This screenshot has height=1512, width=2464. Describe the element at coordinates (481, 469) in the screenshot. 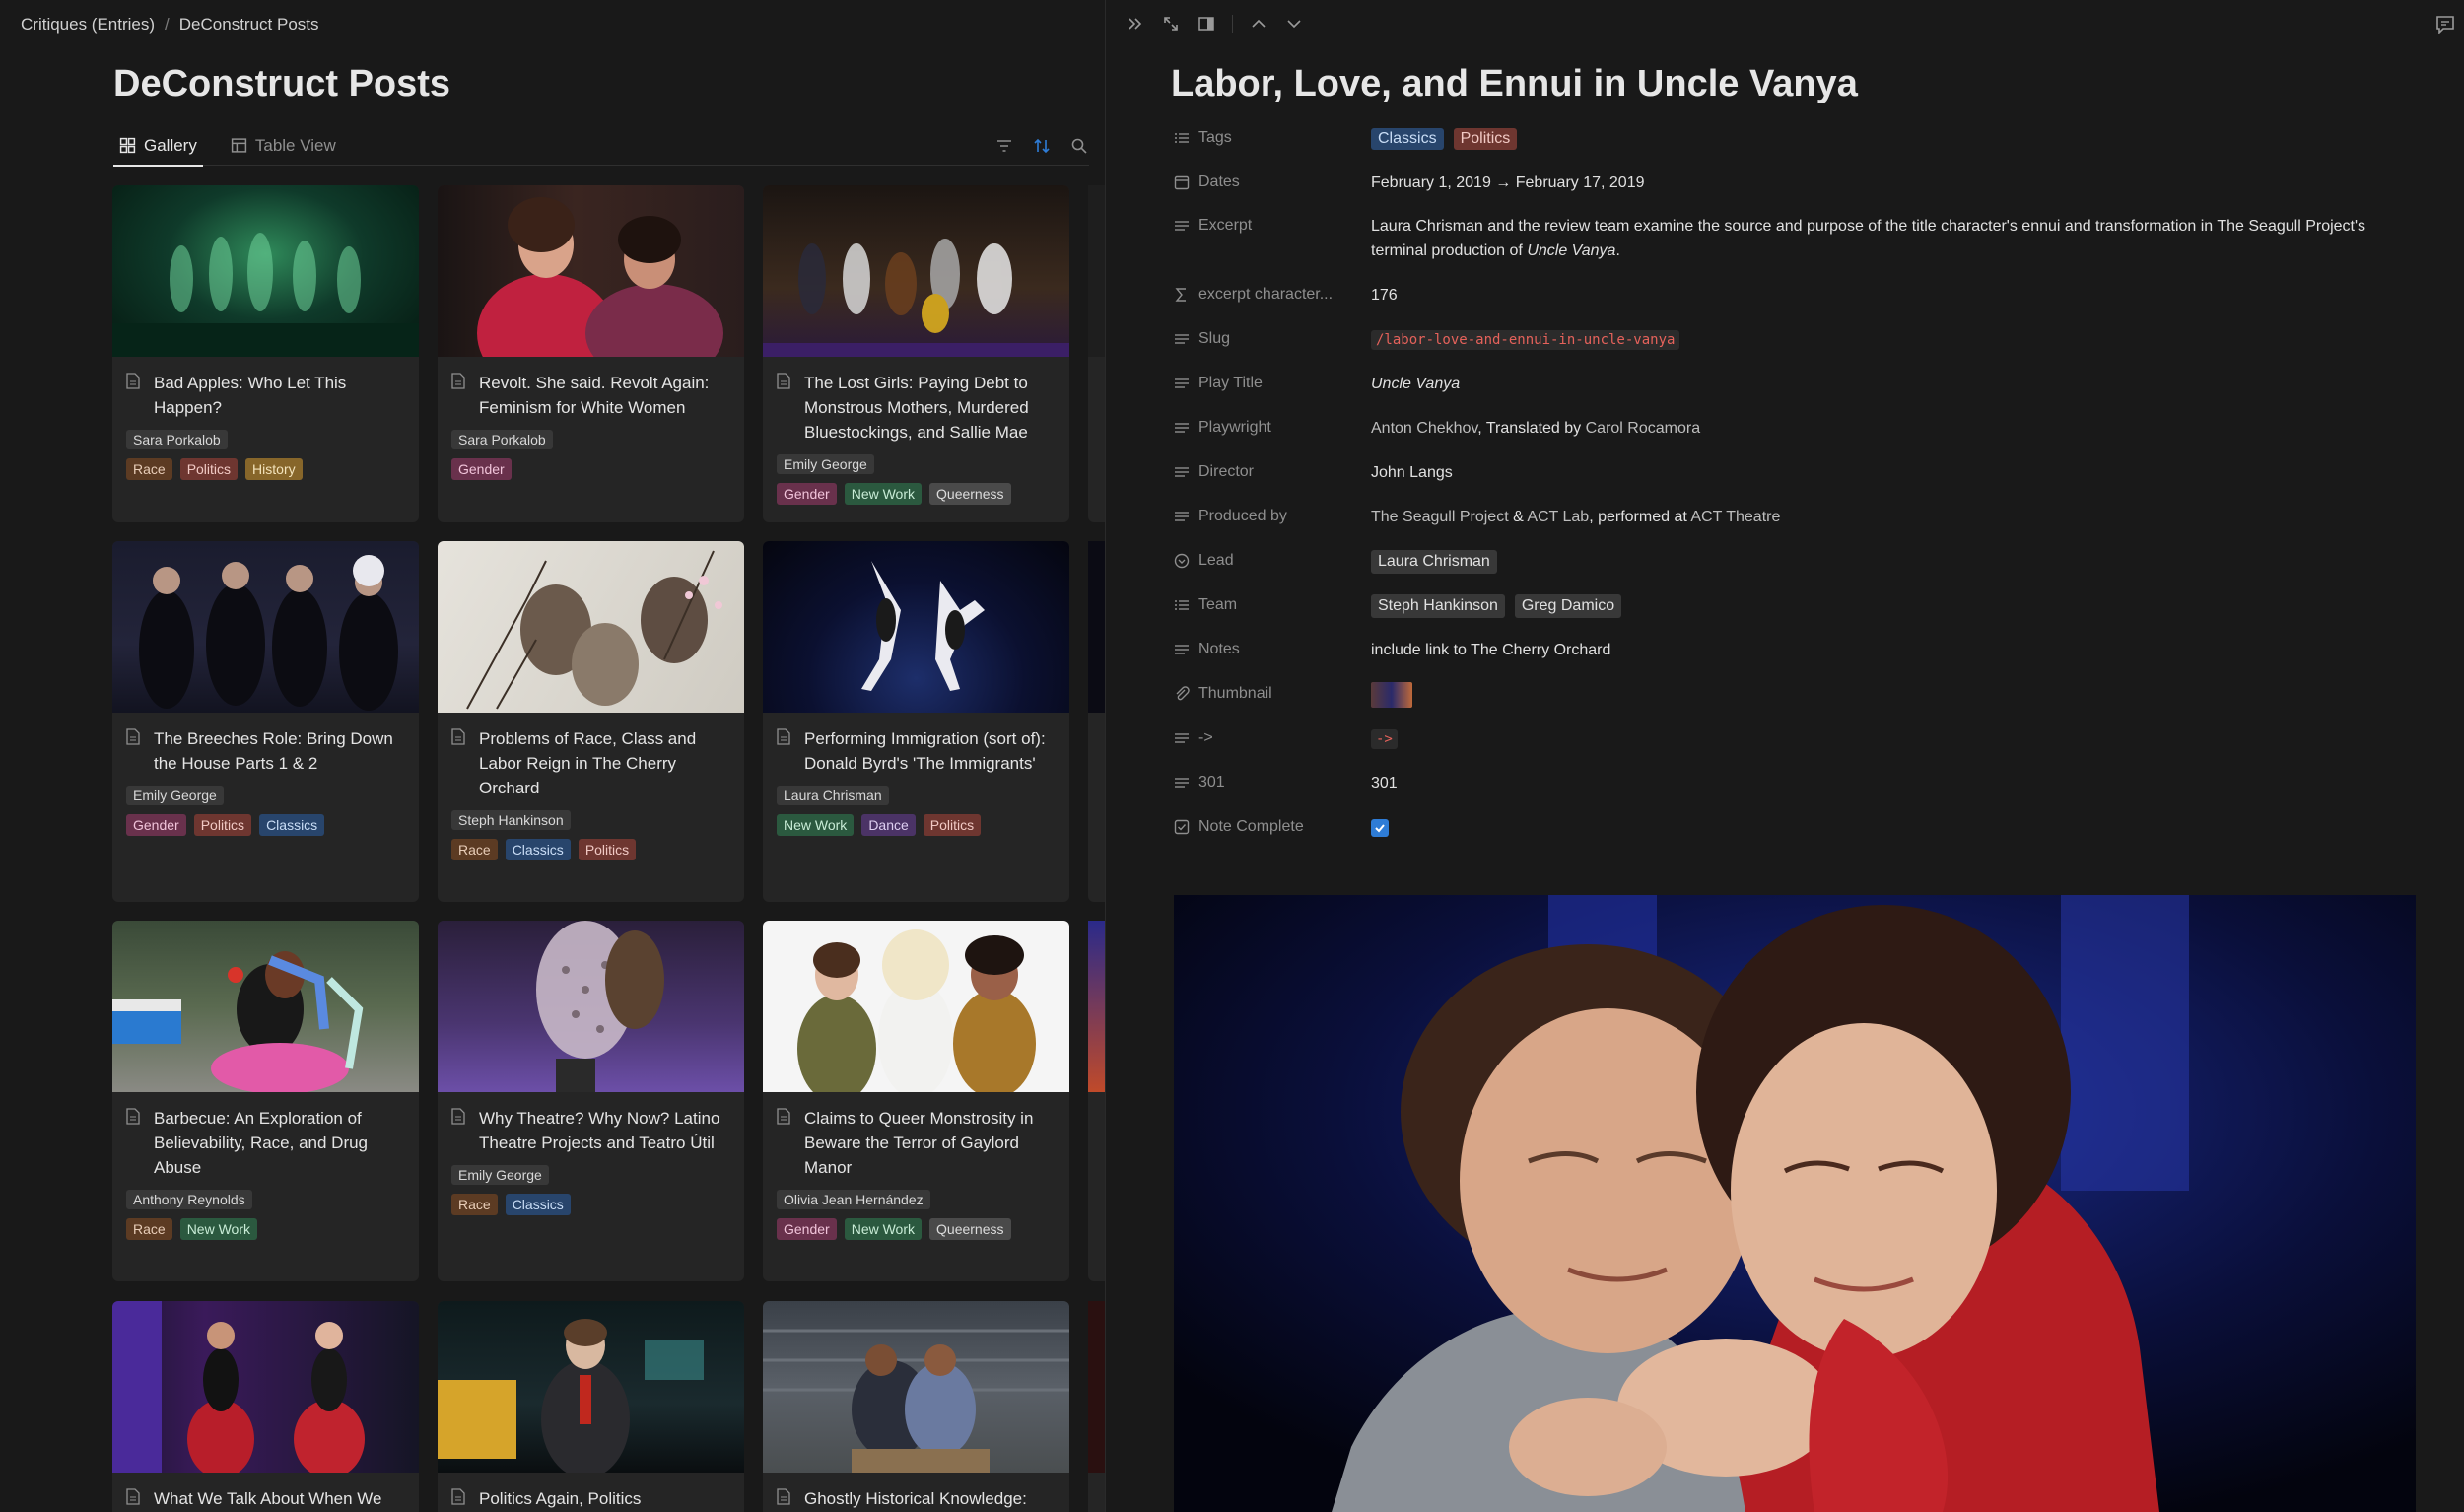

I see `tag: Gender` at that location.